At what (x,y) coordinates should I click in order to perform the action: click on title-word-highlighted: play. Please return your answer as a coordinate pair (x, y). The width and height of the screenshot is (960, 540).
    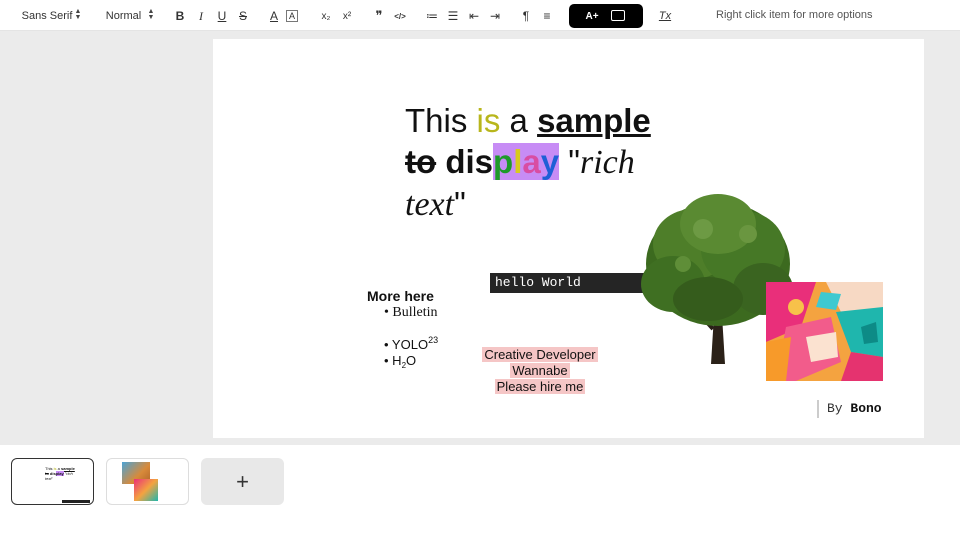
    Looking at the image, I should click on (526, 161).